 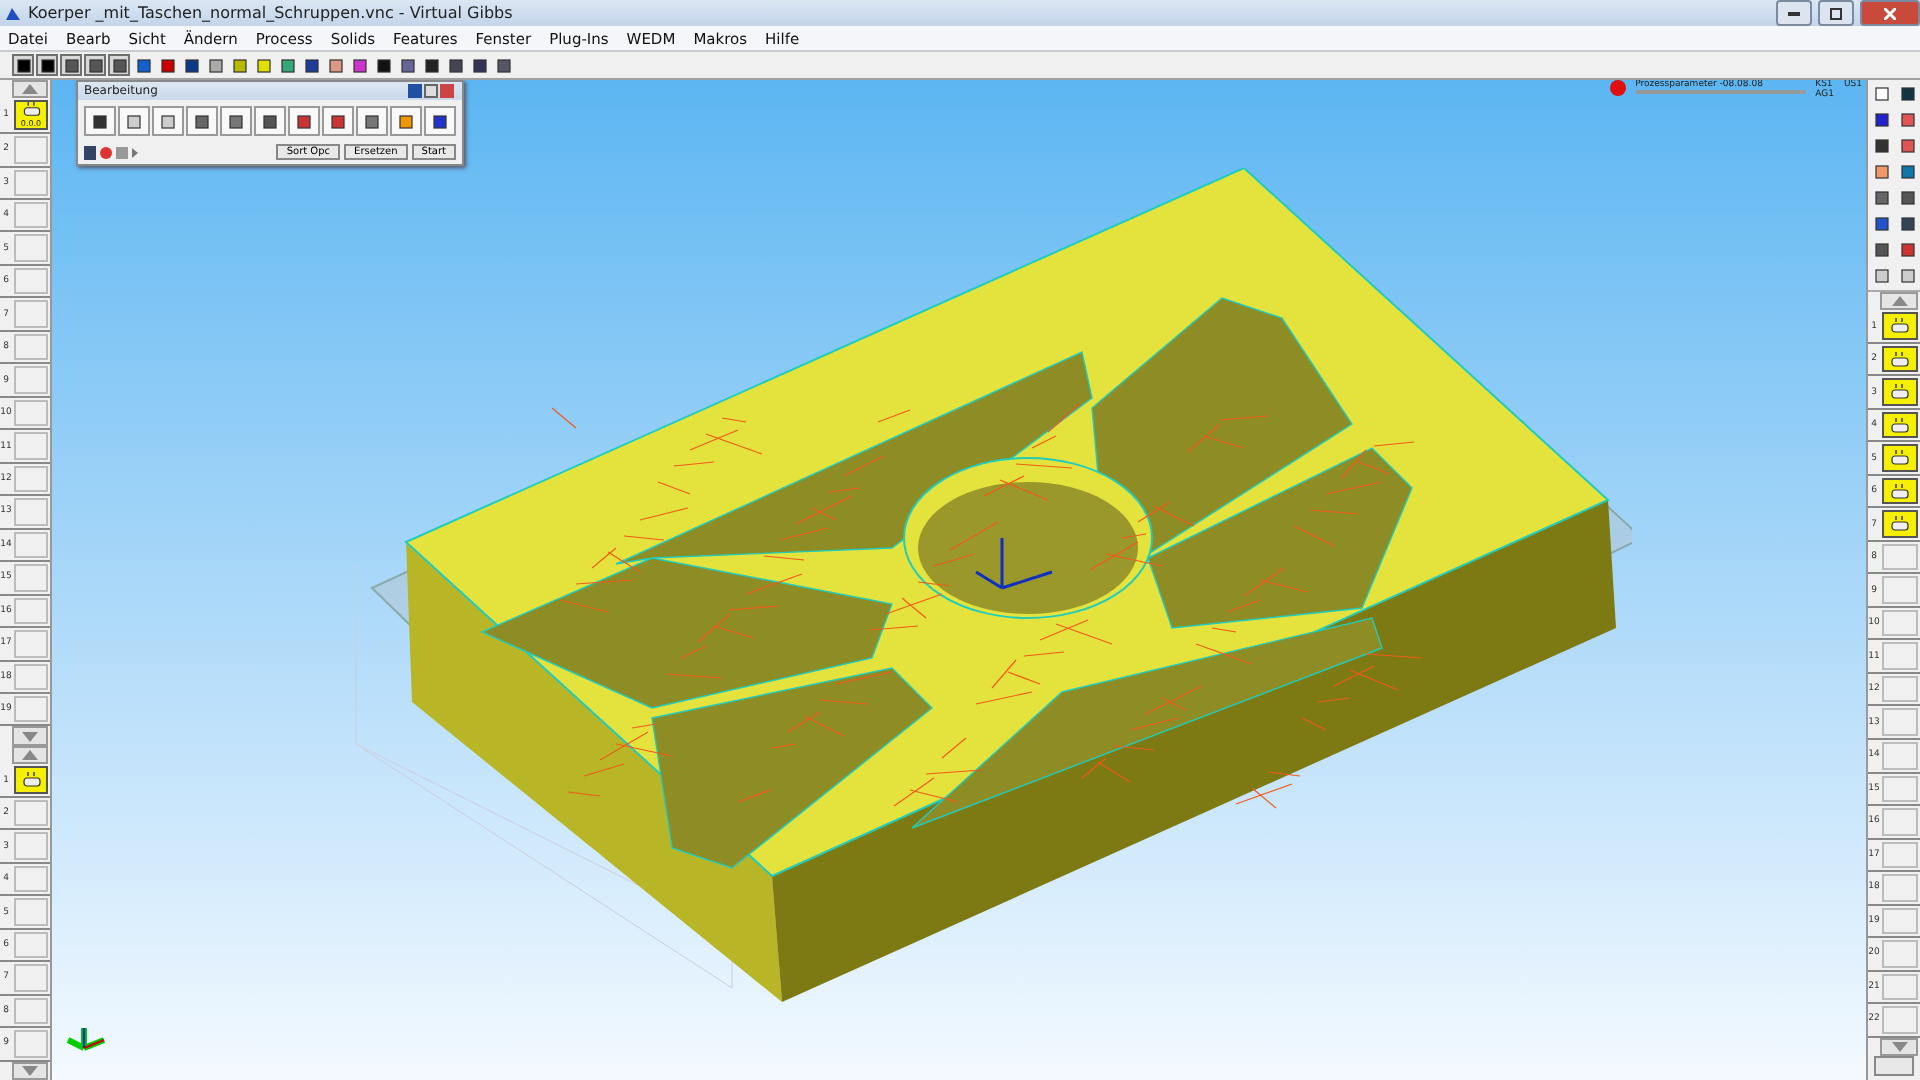 I want to click on small-button, so click(x=1894, y=1066).